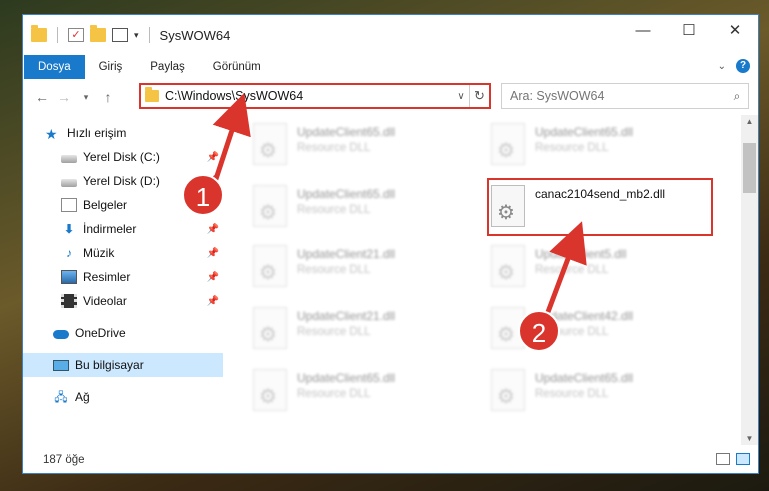 The width and height of the screenshot is (769, 491). Describe the element at coordinates (97, 133) in the screenshot. I see `nav-label: Hızlı erişim` at that location.